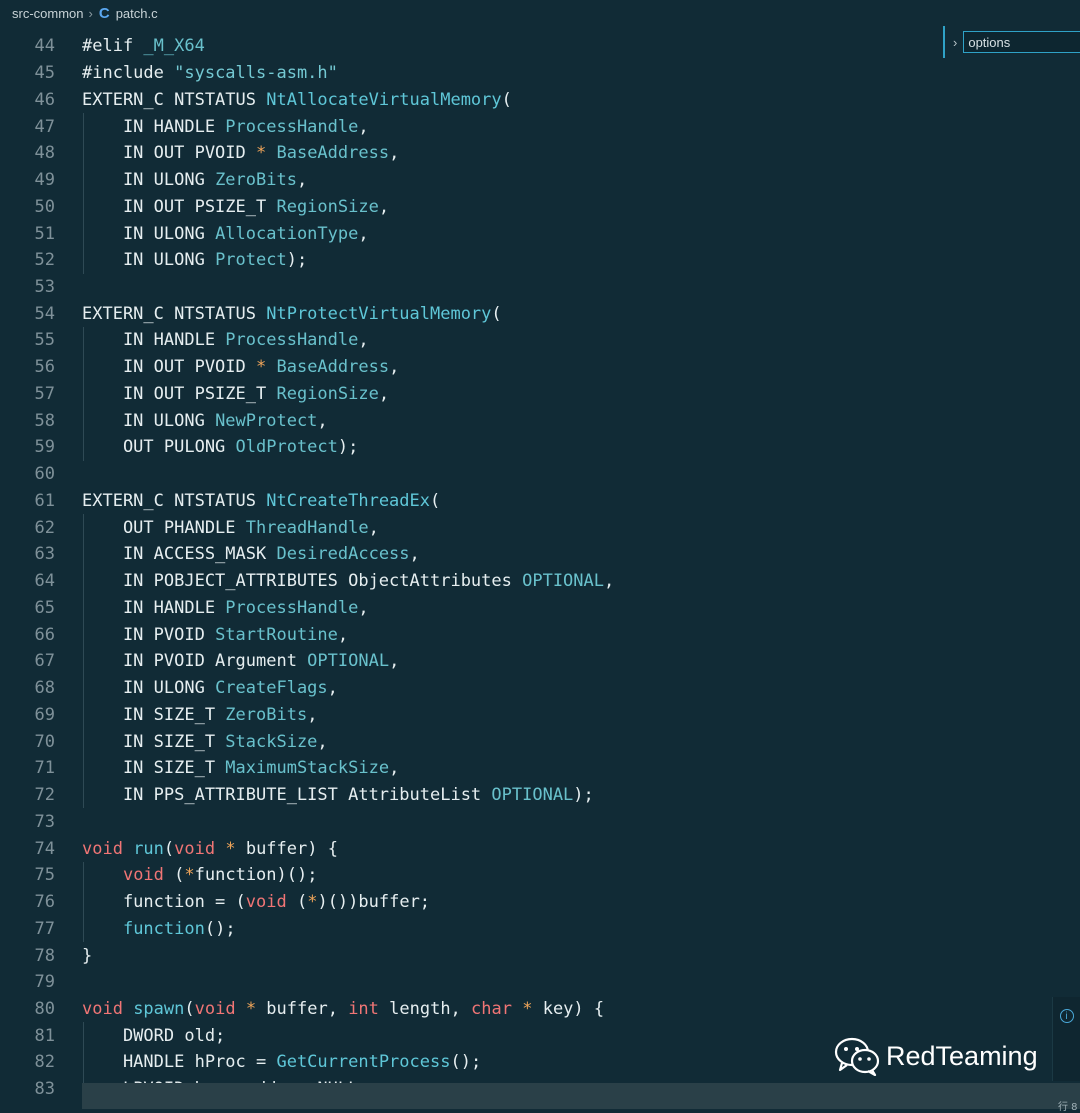 The width and height of the screenshot is (1080, 1113). I want to click on breadcrumb-folder-label: src-common, so click(48, 13).